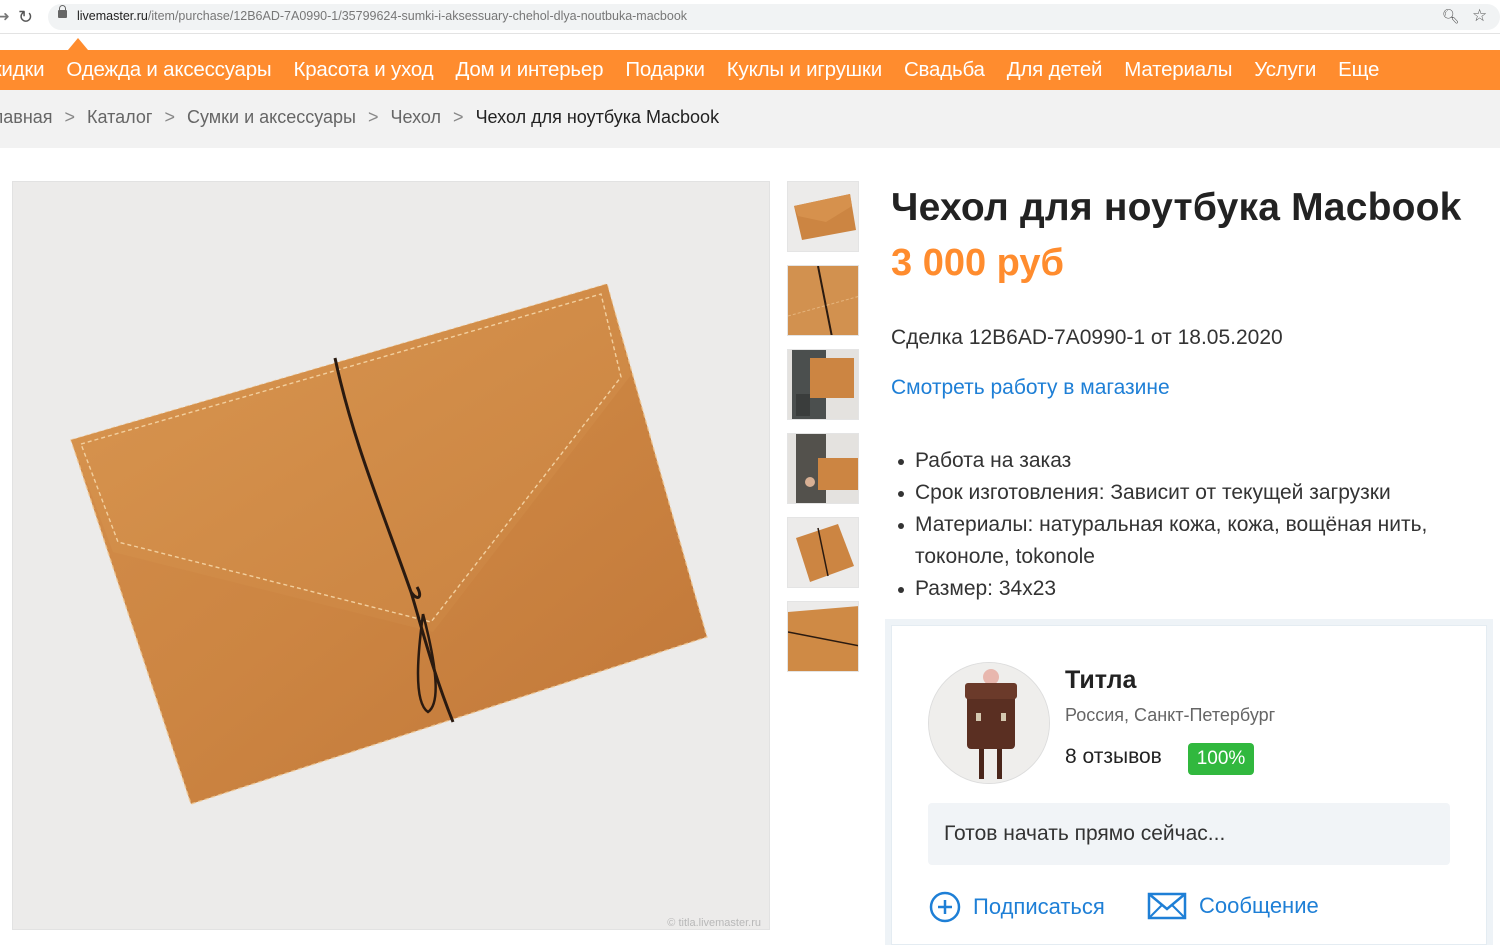 The height and width of the screenshot is (945, 1500). Describe the element at coordinates (119, 117) in the screenshot. I see `breadcrumb-catalog: Каталог` at that location.